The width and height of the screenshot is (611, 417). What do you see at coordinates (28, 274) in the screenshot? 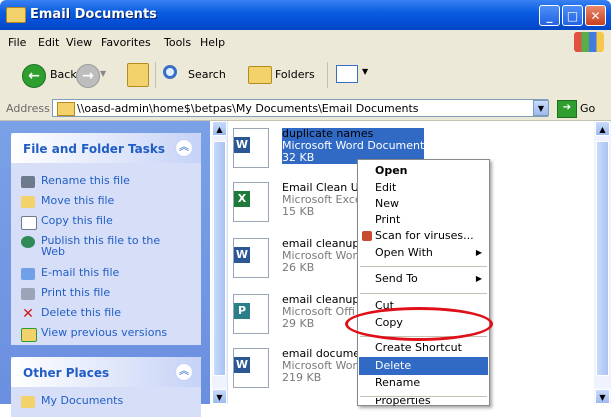
I see `email-icon` at bounding box center [28, 274].